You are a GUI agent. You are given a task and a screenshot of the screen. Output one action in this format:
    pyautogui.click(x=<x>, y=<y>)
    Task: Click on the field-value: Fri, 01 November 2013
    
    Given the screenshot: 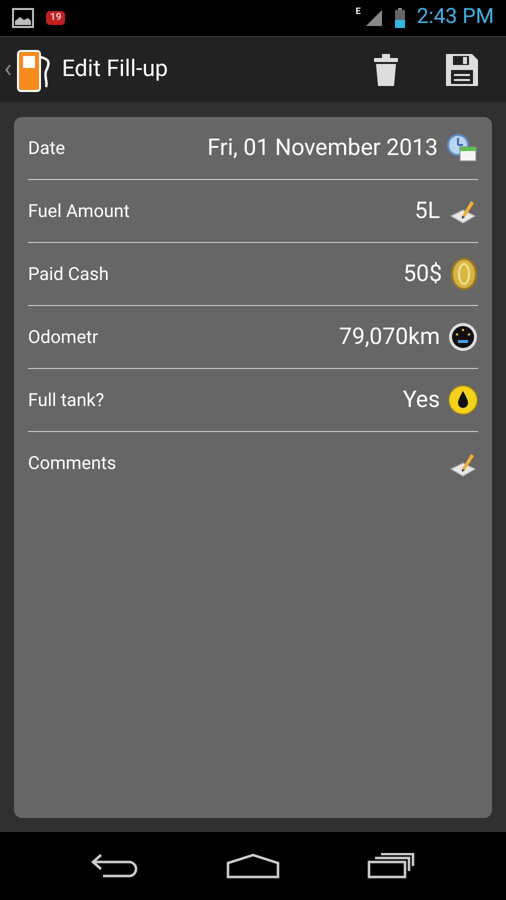 What is the action you would take?
    pyautogui.click(x=322, y=147)
    